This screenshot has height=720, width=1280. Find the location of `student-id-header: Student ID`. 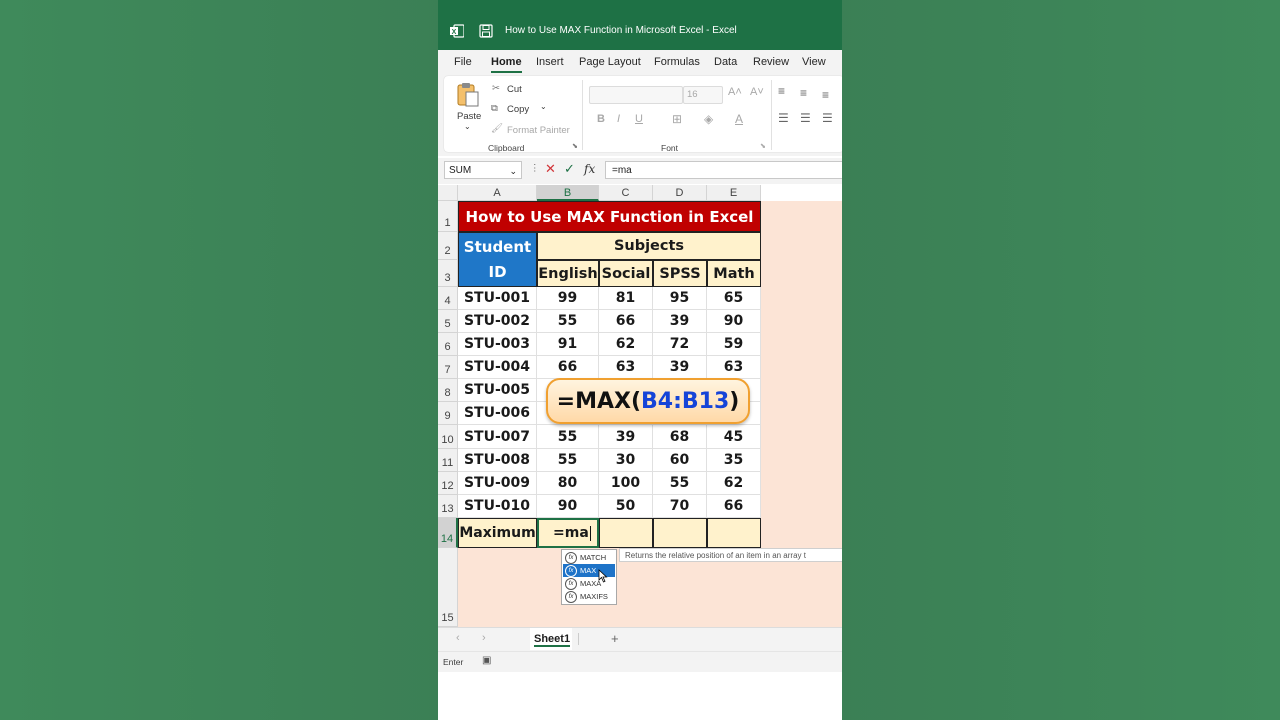

student-id-header: Student ID is located at coordinates (497, 259).